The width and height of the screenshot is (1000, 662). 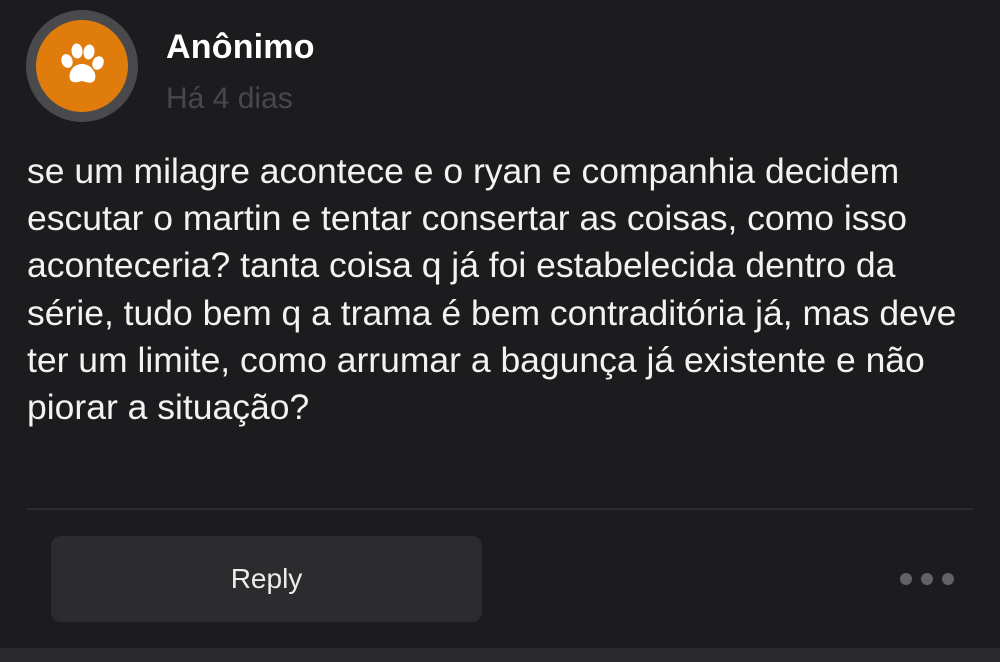 I want to click on post-timestamp: Há 4 dias, so click(x=229, y=98).